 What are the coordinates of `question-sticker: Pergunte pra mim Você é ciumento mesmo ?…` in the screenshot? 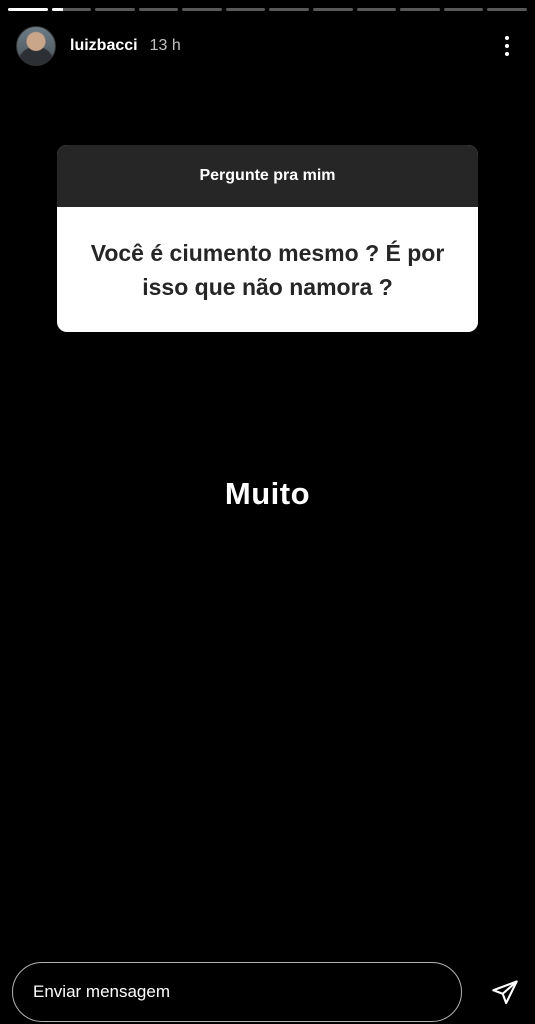 It's located at (267, 238).